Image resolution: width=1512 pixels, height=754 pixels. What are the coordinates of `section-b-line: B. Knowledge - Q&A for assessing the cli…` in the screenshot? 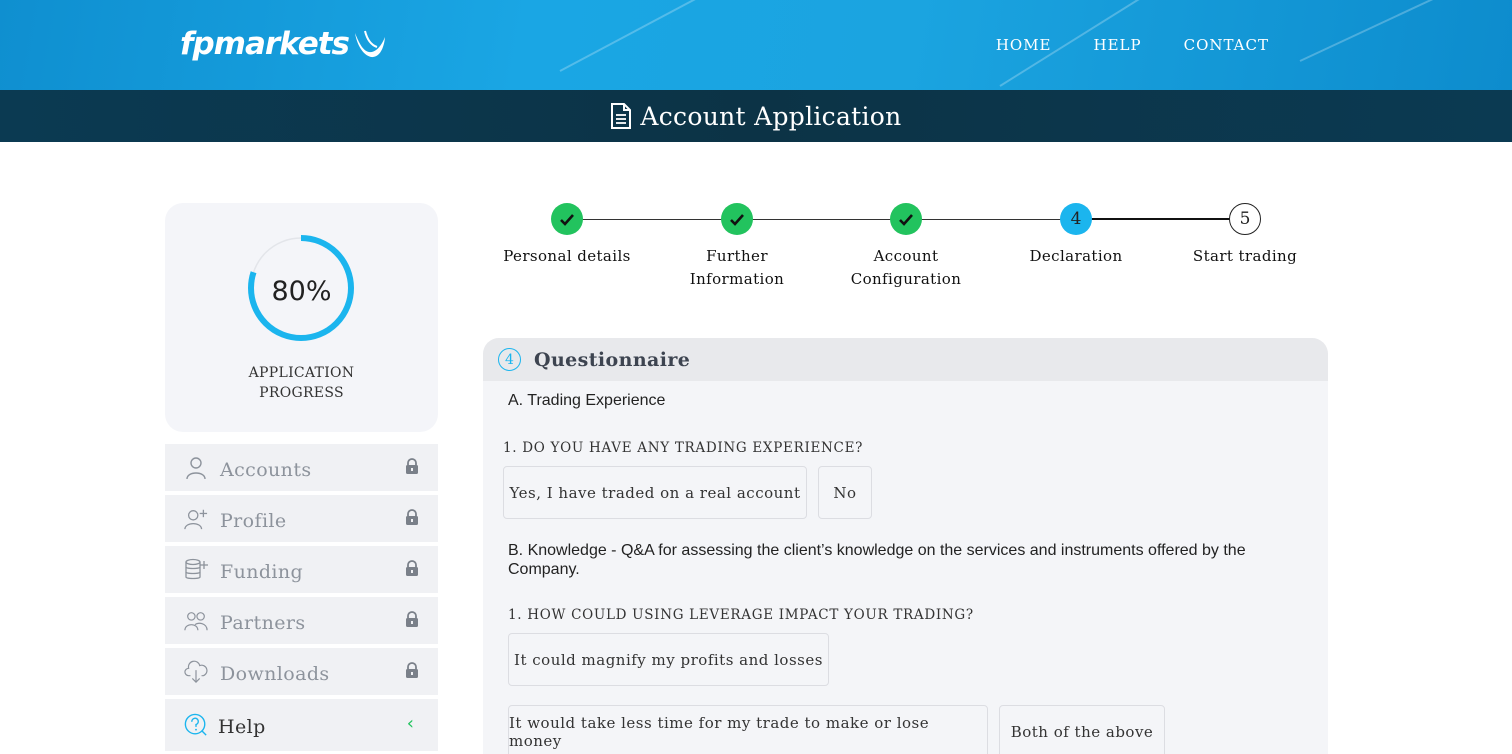 It's located at (877, 550).